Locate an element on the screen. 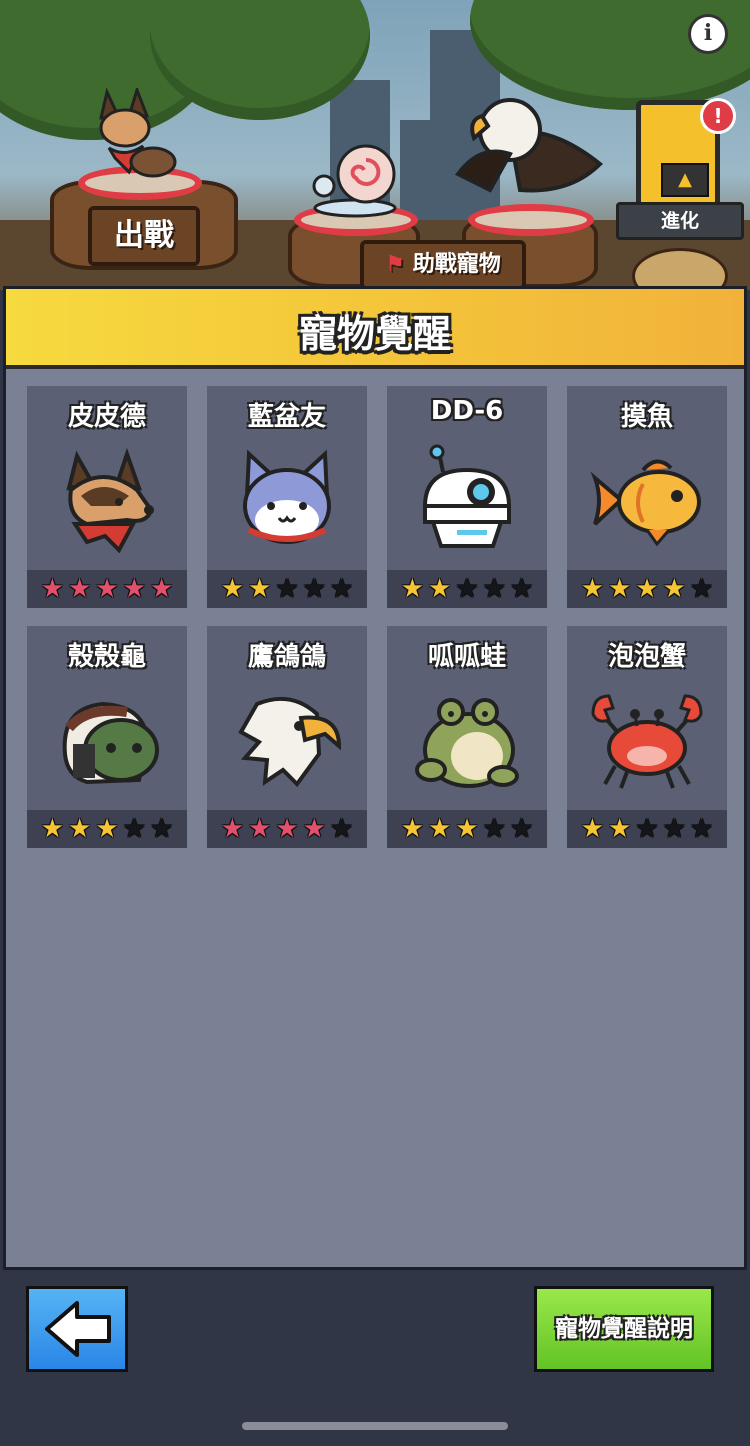 The width and height of the screenshot is (750, 1446). back-button is located at coordinates (77, 1329).